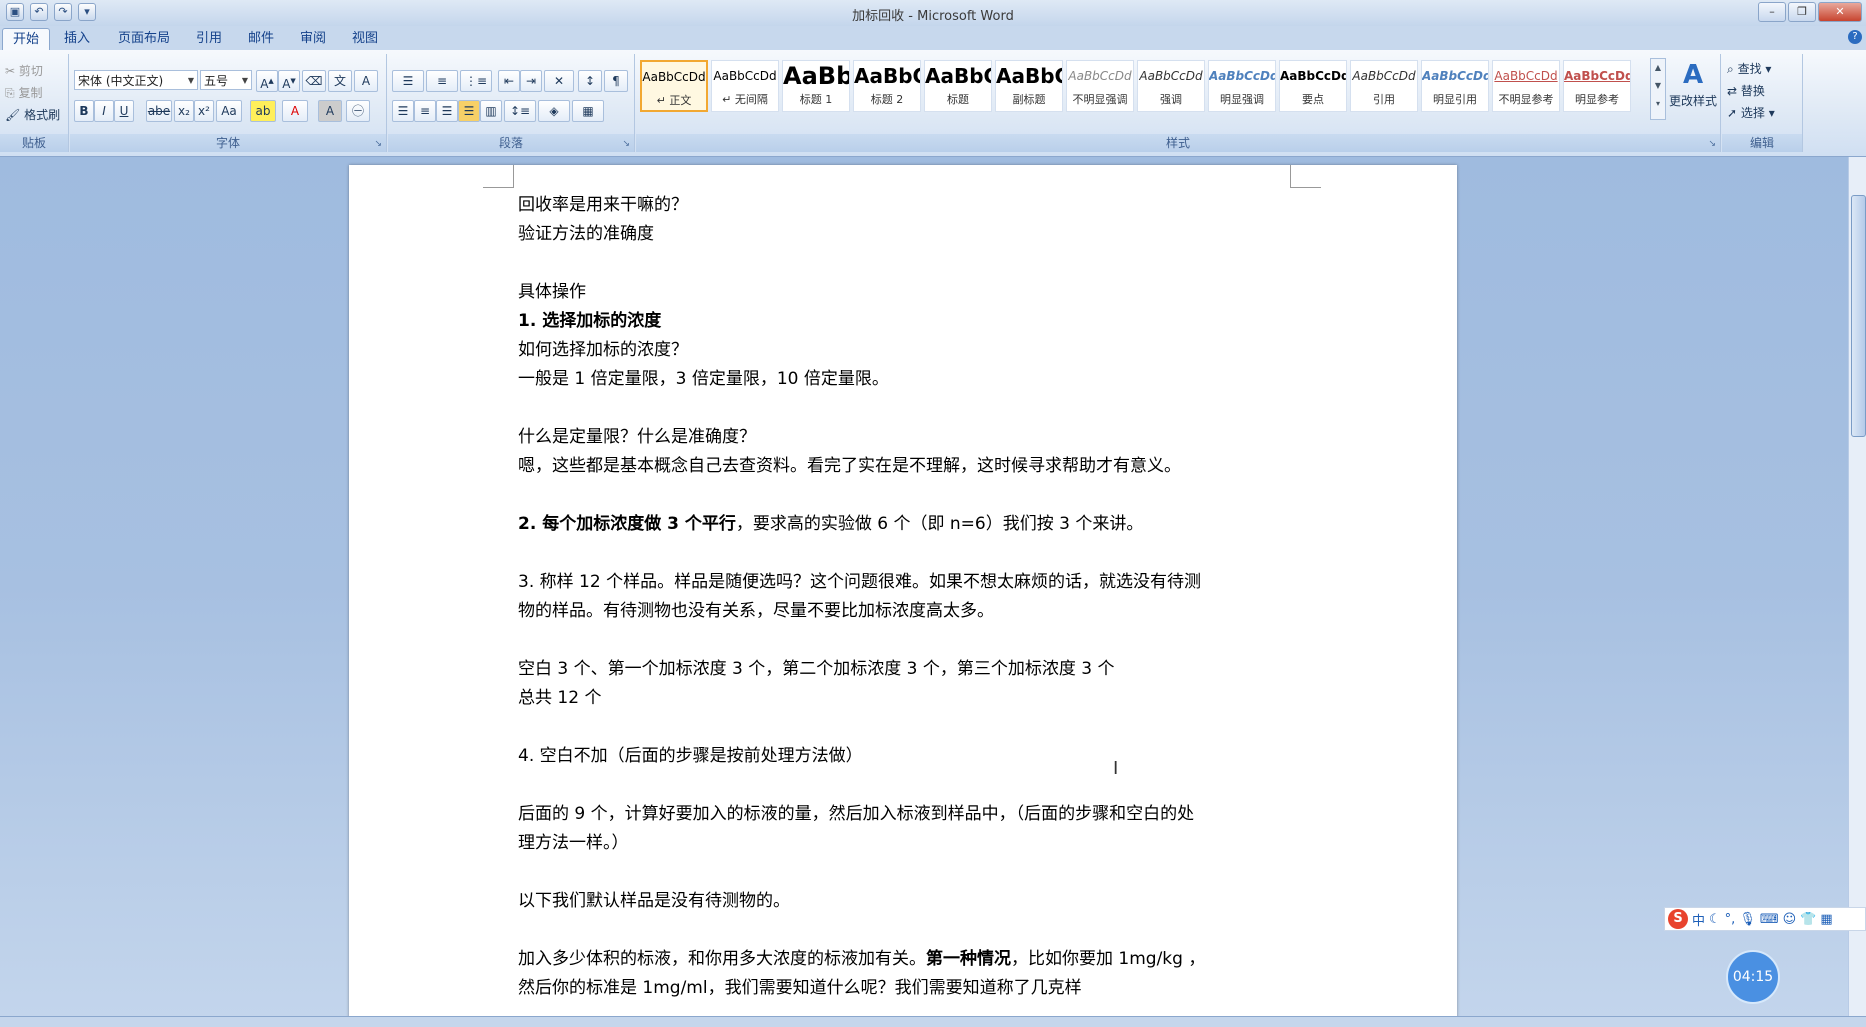  What do you see at coordinates (209, 39) in the screenshot?
I see `tab-references: 引用` at bounding box center [209, 39].